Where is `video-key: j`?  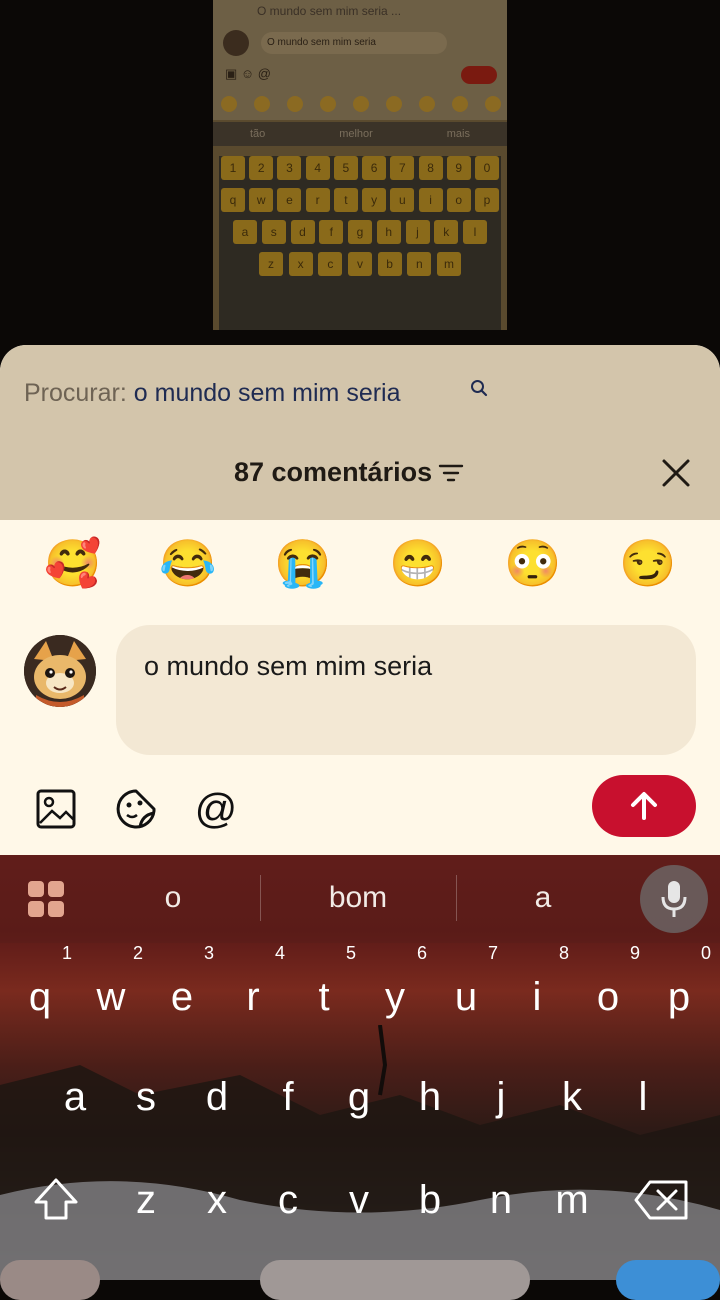
video-key: j is located at coordinates (417, 232).